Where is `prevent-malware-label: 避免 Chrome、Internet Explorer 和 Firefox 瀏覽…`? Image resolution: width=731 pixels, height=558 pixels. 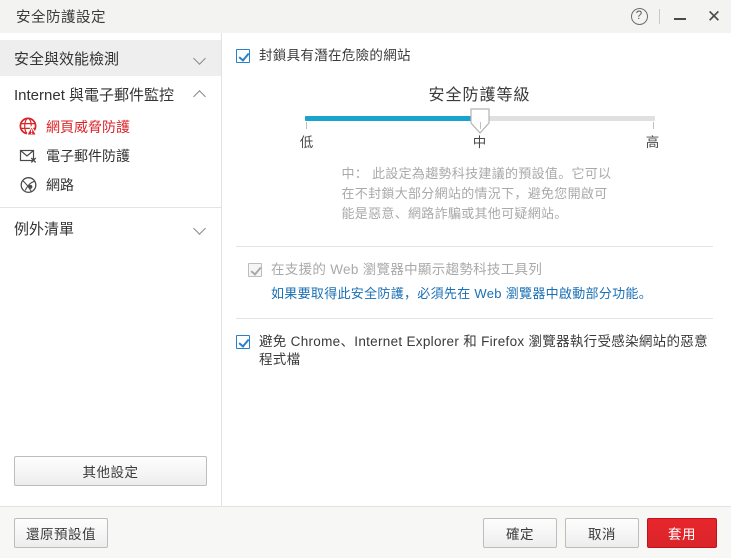
prevent-malware-label: 避免 Chrome、Internet Explorer 和 Firefox 瀏覽… is located at coordinates (483, 350).